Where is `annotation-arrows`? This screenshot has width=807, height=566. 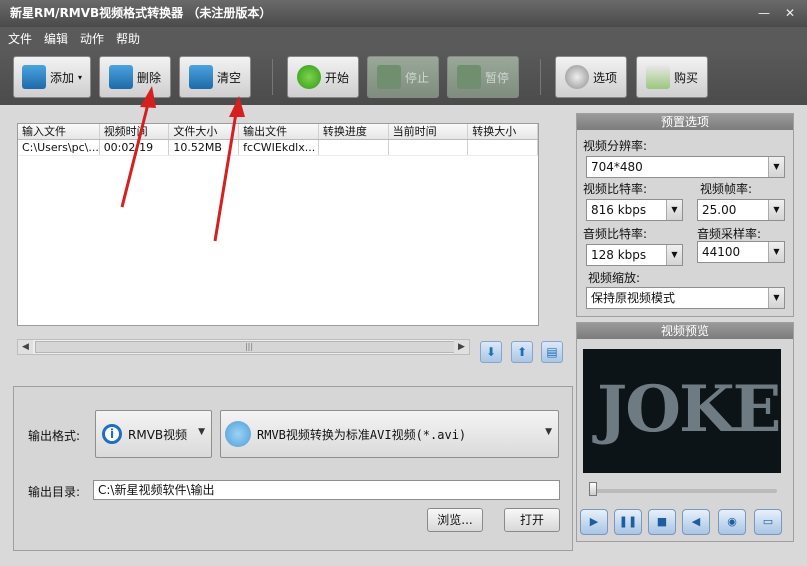
annotation-arrows is located at coordinates (182, 164).